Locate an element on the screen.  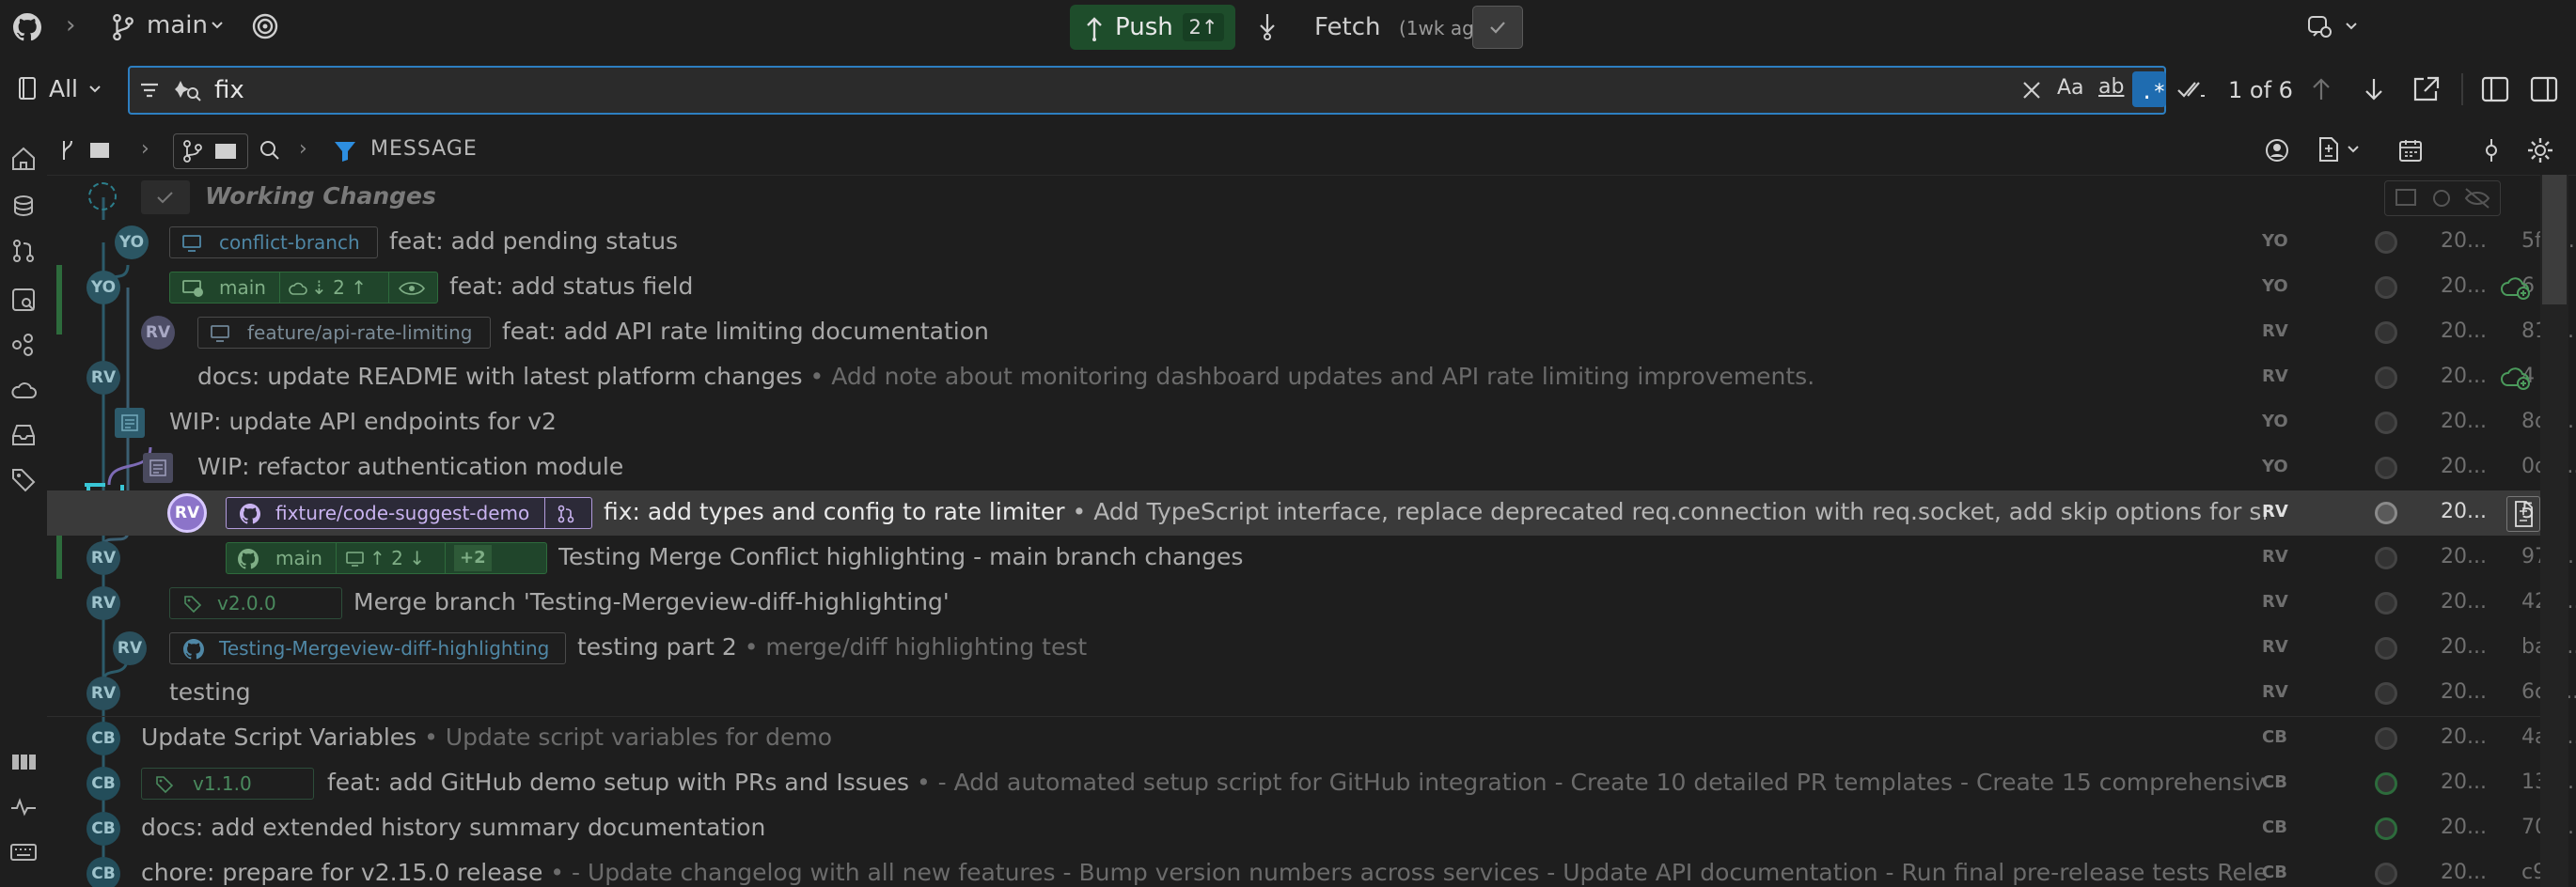
match-case-toggle: Aa is located at coordinates (2071, 88).